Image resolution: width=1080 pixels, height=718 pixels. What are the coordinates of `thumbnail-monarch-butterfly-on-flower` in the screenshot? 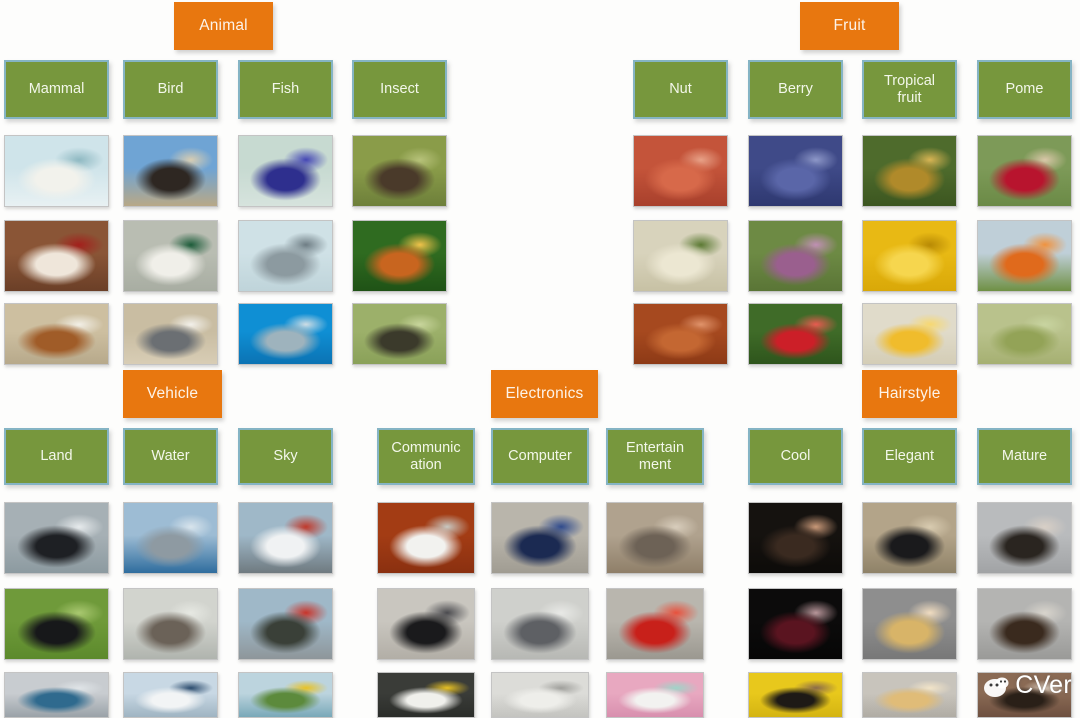 It's located at (399, 256).